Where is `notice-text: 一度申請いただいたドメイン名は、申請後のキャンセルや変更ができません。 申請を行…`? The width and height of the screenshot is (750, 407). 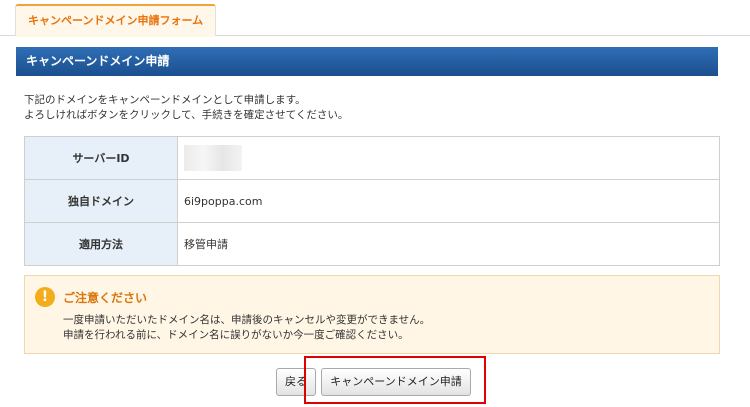 notice-text: 一度申請いただいたドメイン名は、申請後のキャンセルや変更ができません。 申請を行… is located at coordinates (246, 328).